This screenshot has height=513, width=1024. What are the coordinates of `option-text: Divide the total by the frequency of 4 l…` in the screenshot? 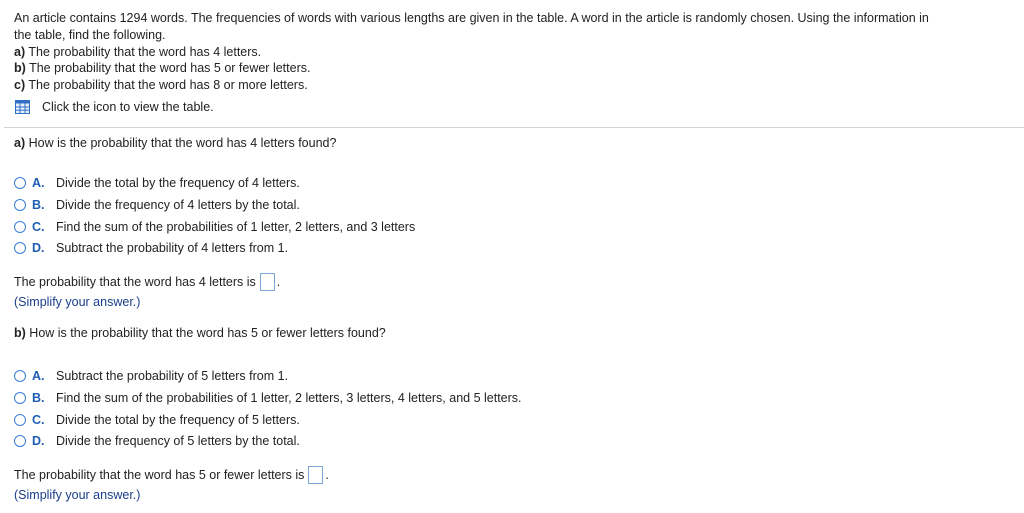 It's located at (178, 183).